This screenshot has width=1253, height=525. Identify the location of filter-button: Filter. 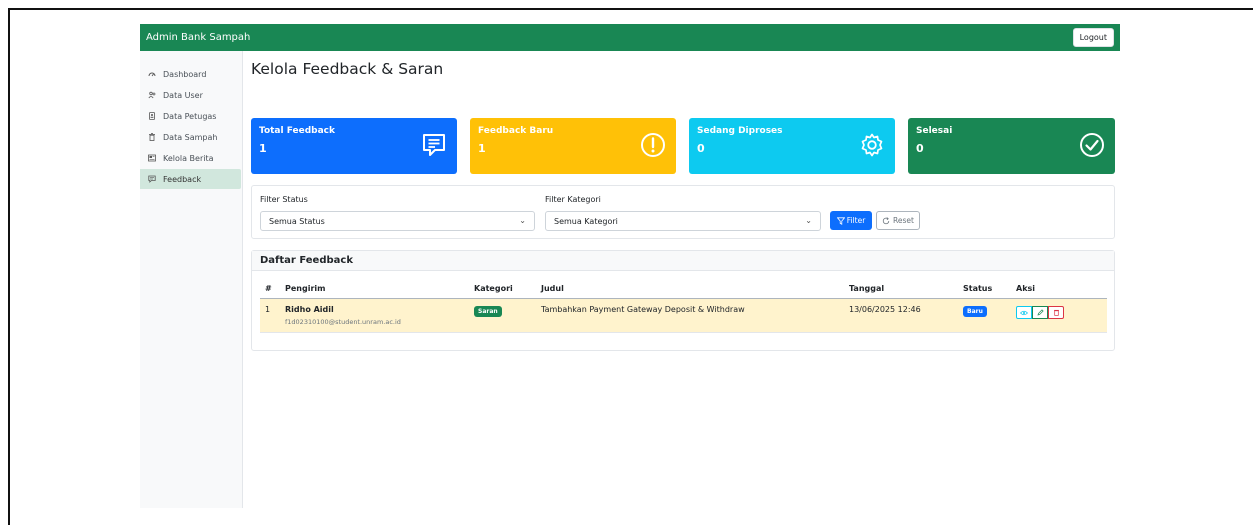
(851, 220).